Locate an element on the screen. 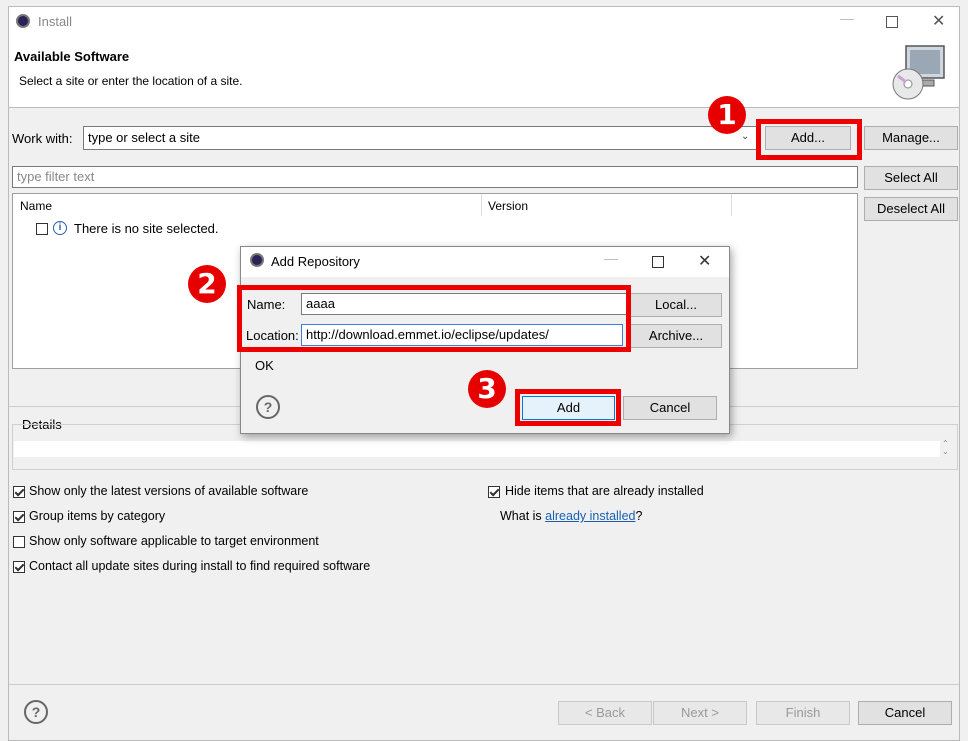 This screenshot has width=968, height=741. dialog-maximize-icon is located at coordinates (658, 262).